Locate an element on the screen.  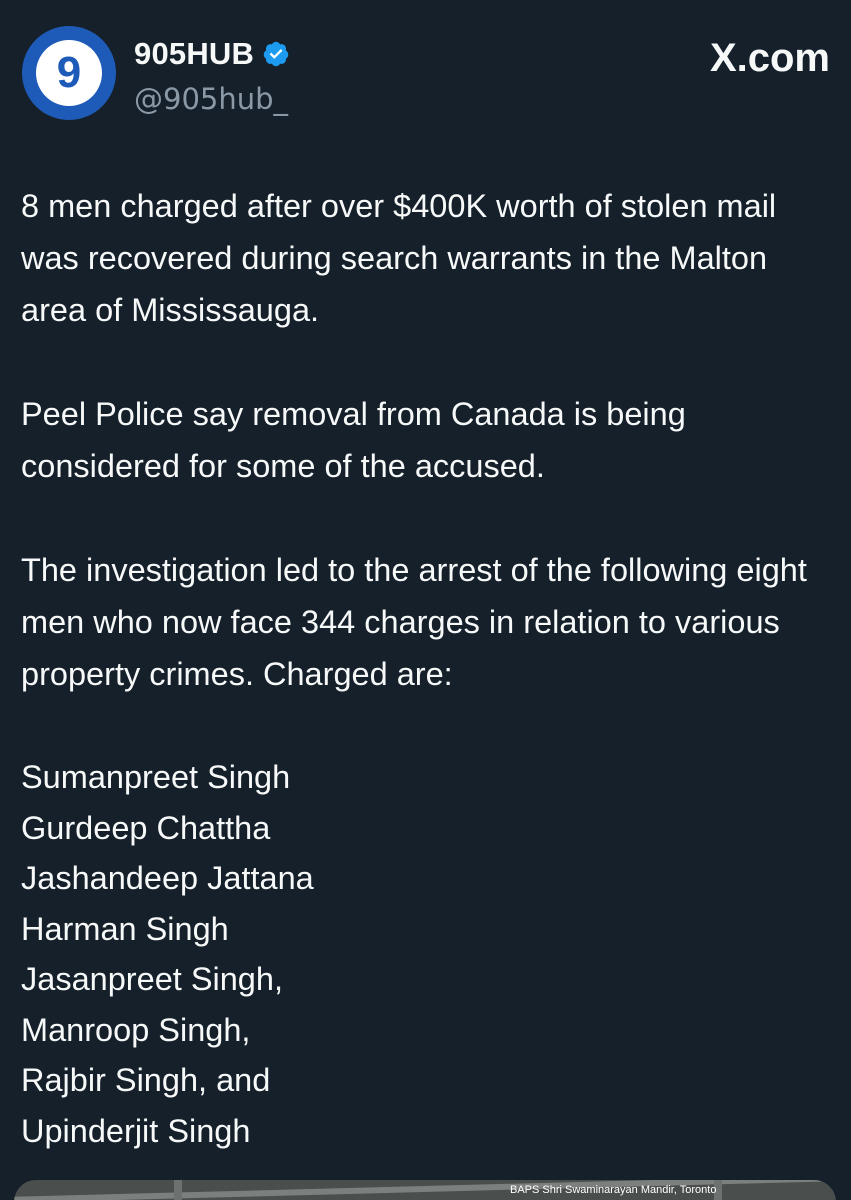
tweet-header: 9 905HUB @905hub_ X.com is located at coordinates (427, 76).